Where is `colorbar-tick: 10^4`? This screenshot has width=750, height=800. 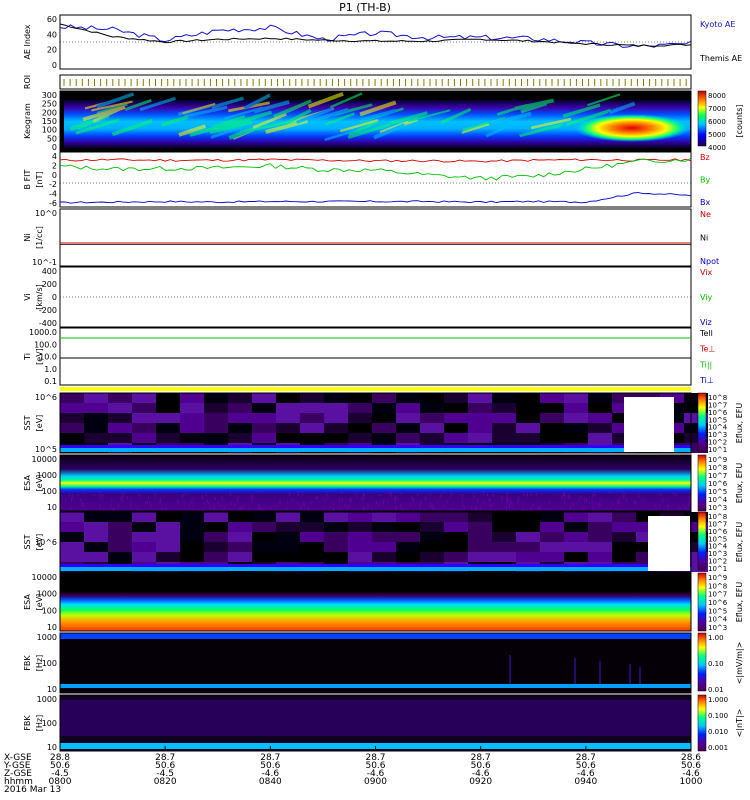 colorbar-tick: 10^4 is located at coordinates (718, 500).